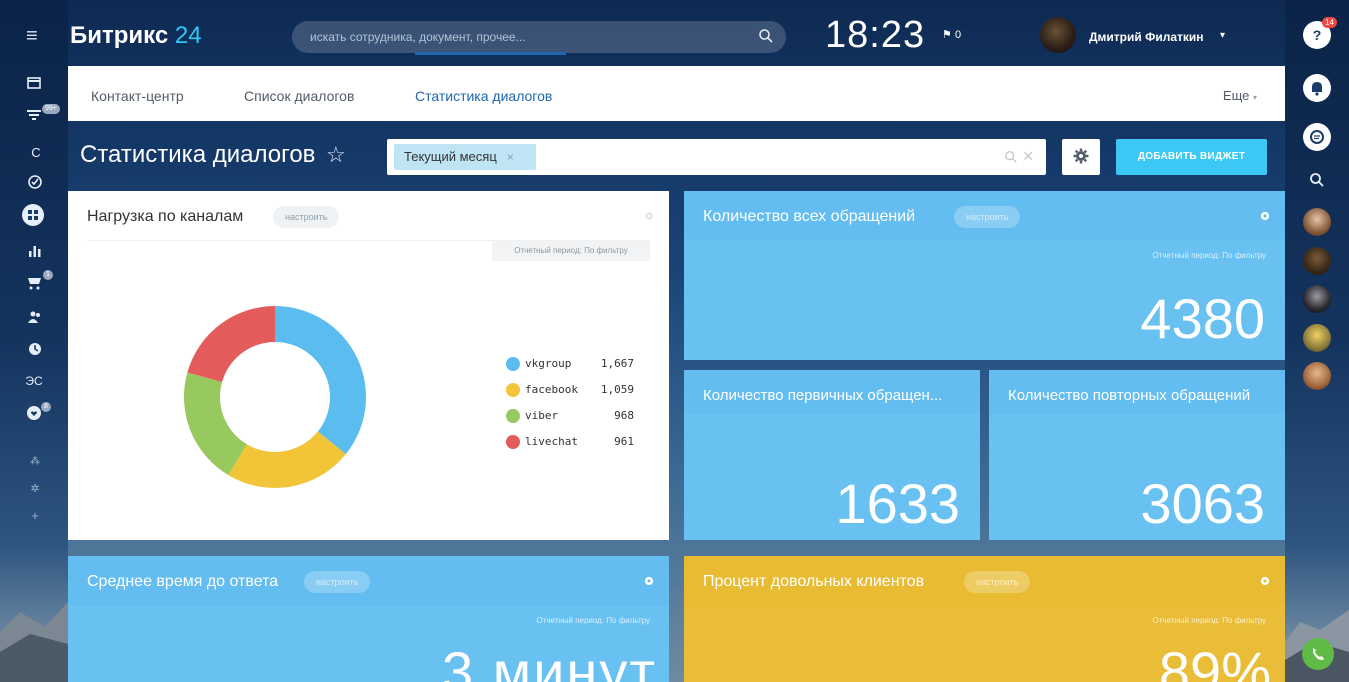  I want to click on metric-value: 3 минут, so click(549, 661).